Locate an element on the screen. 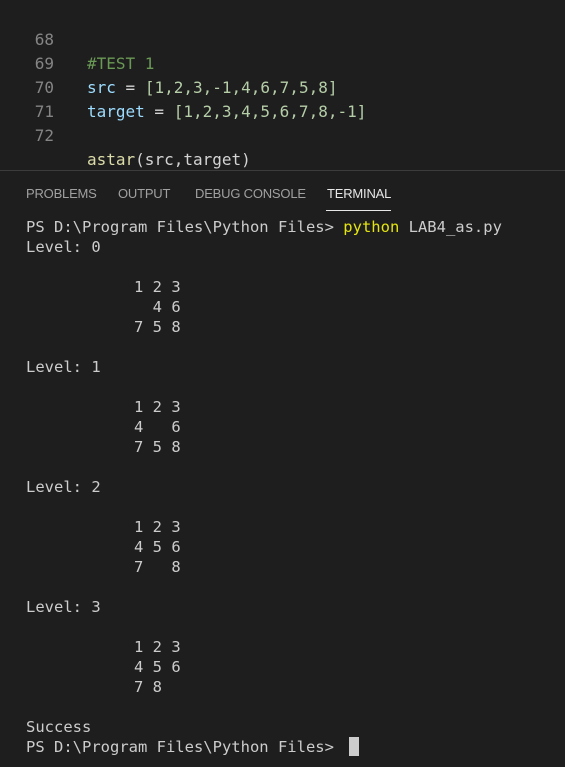 The height and width of the screenshot is (767, 565). terminal-cursor is located at coordinates (354, 746).